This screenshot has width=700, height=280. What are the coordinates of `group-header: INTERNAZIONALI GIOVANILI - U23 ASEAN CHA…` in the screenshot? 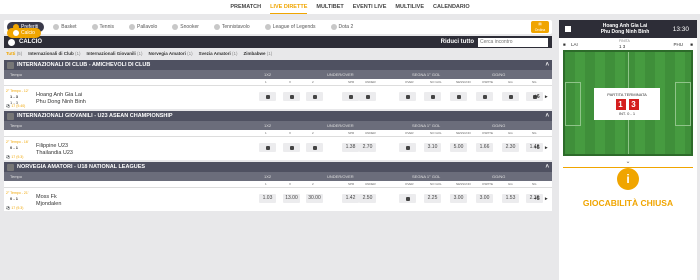 It's located at (278, 116).